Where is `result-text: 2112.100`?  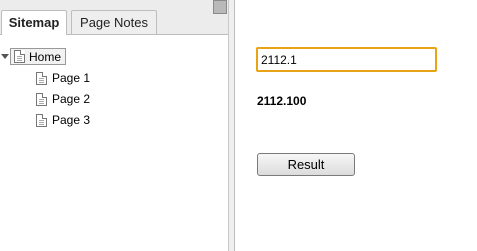 result-text: 2112.100 is located at coordinates (282, 101).